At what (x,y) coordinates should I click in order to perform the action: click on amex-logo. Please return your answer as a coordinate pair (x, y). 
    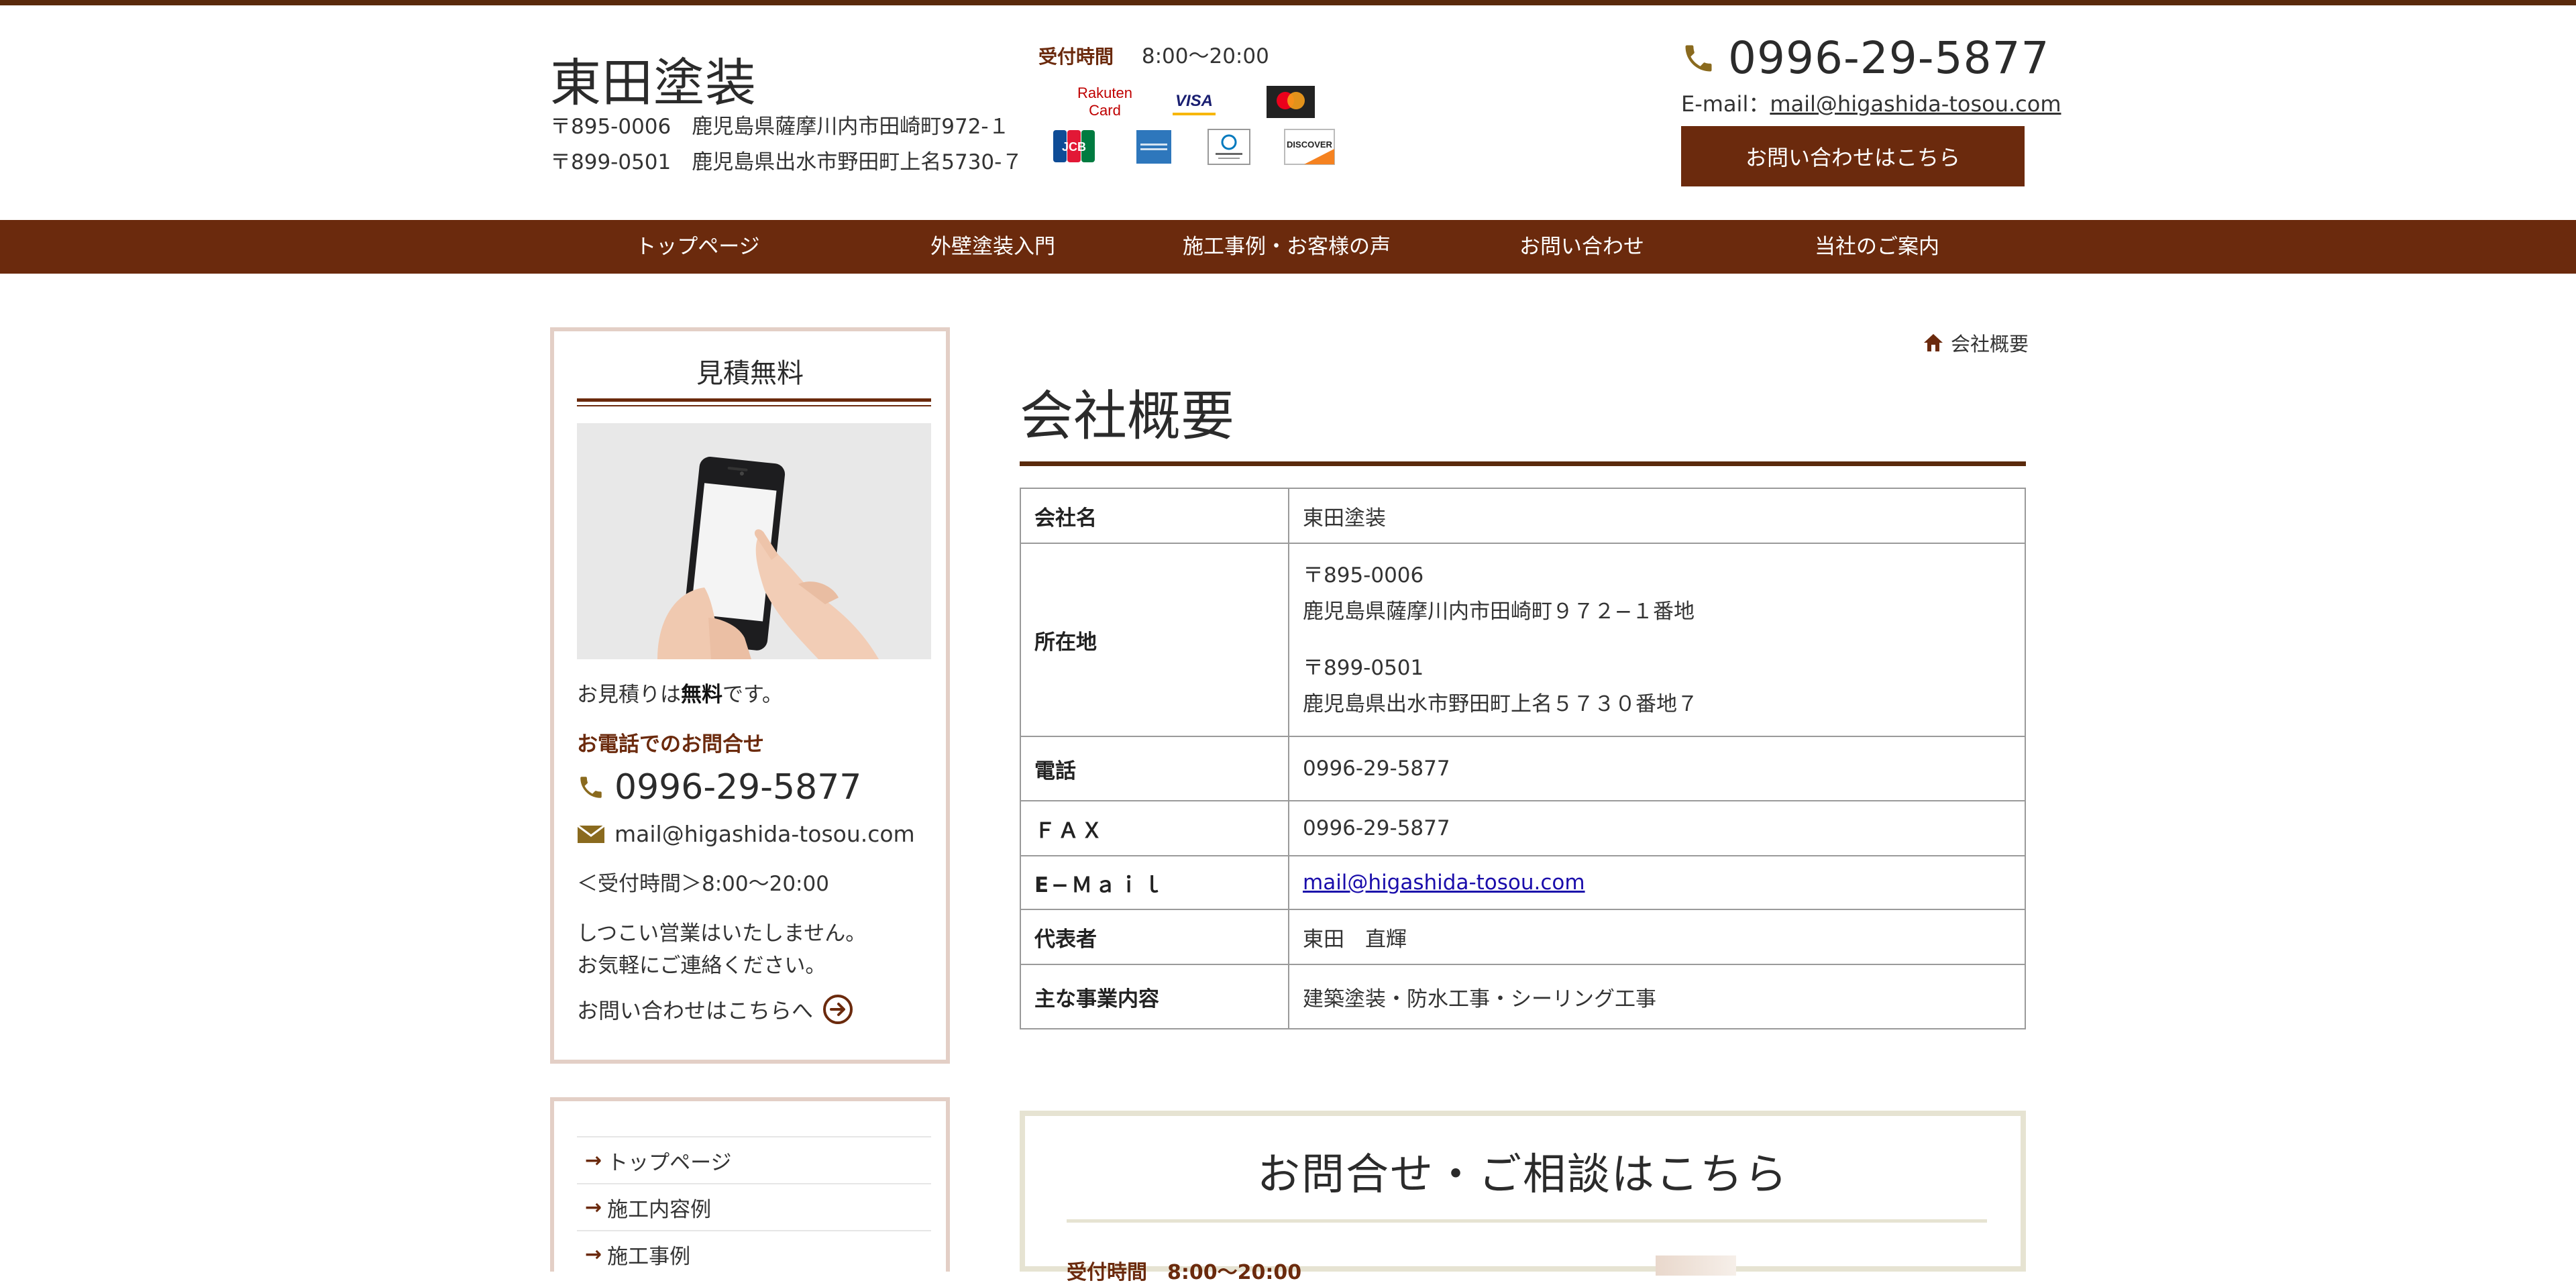
    Looking at the image, I should click on (1153, 147).